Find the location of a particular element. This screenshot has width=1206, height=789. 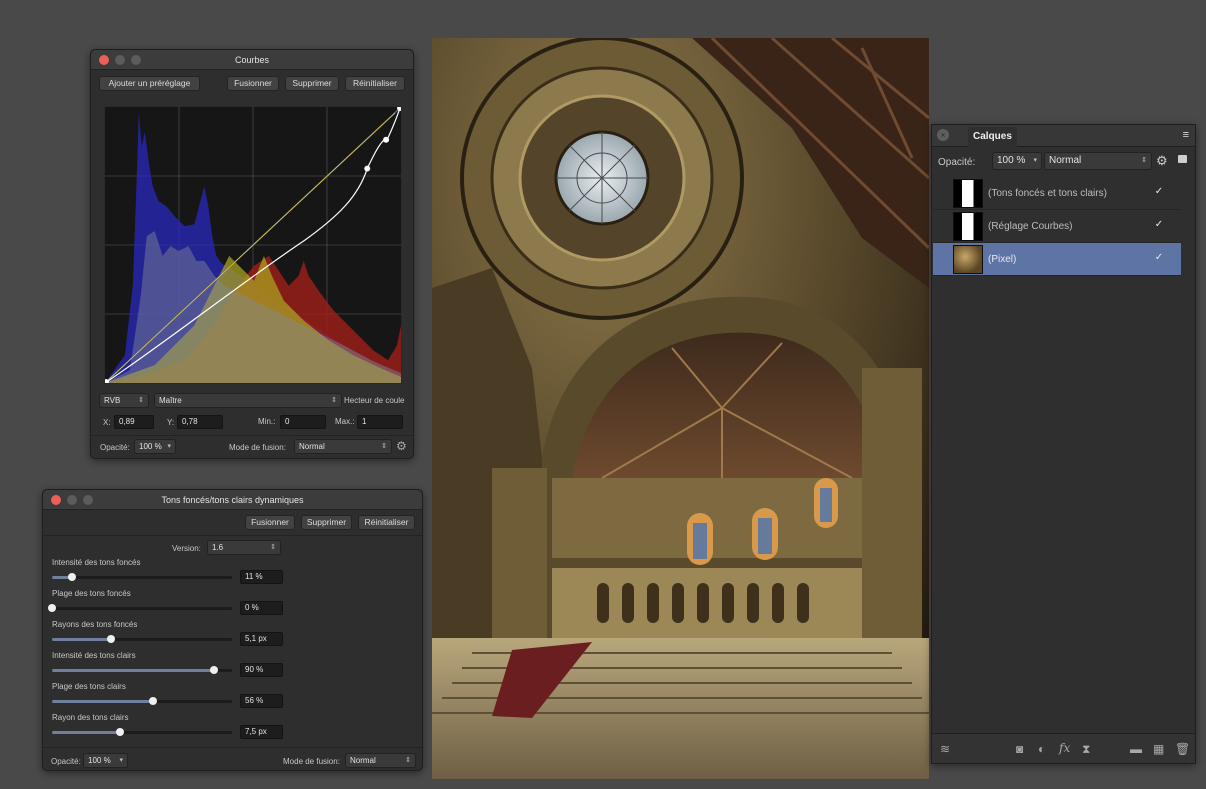

add-preset-button: Ajouter un préréglage is located at coordinates (149, 83).